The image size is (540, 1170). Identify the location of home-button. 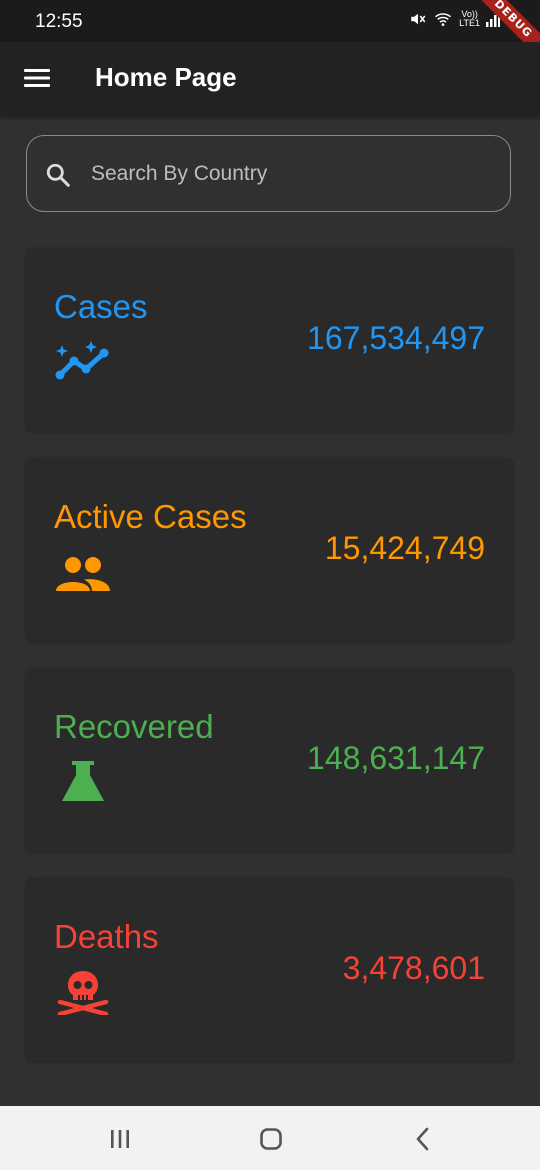
(271, 1139).